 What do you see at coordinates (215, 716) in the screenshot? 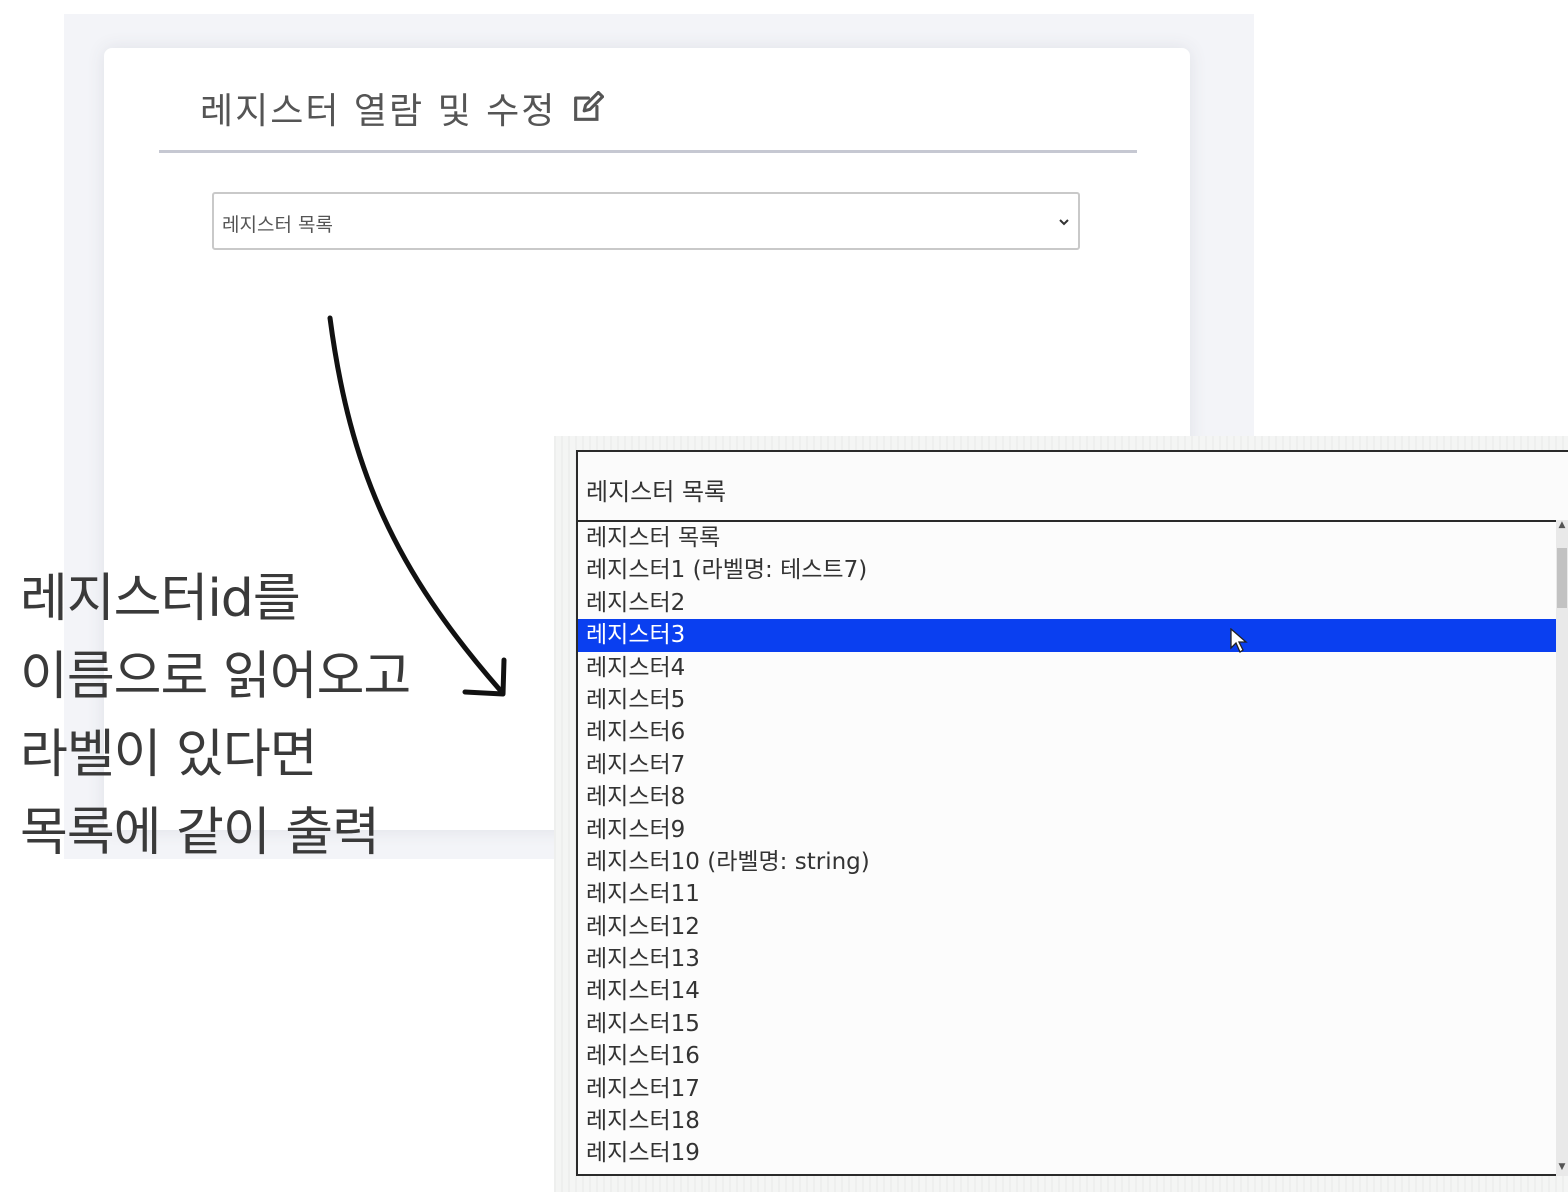
I see `annotation-text: 레지스터id를 이름으로 읽어오고 라벨이 있다면 목록에 같이 출력` at bounding box center [215, 716].